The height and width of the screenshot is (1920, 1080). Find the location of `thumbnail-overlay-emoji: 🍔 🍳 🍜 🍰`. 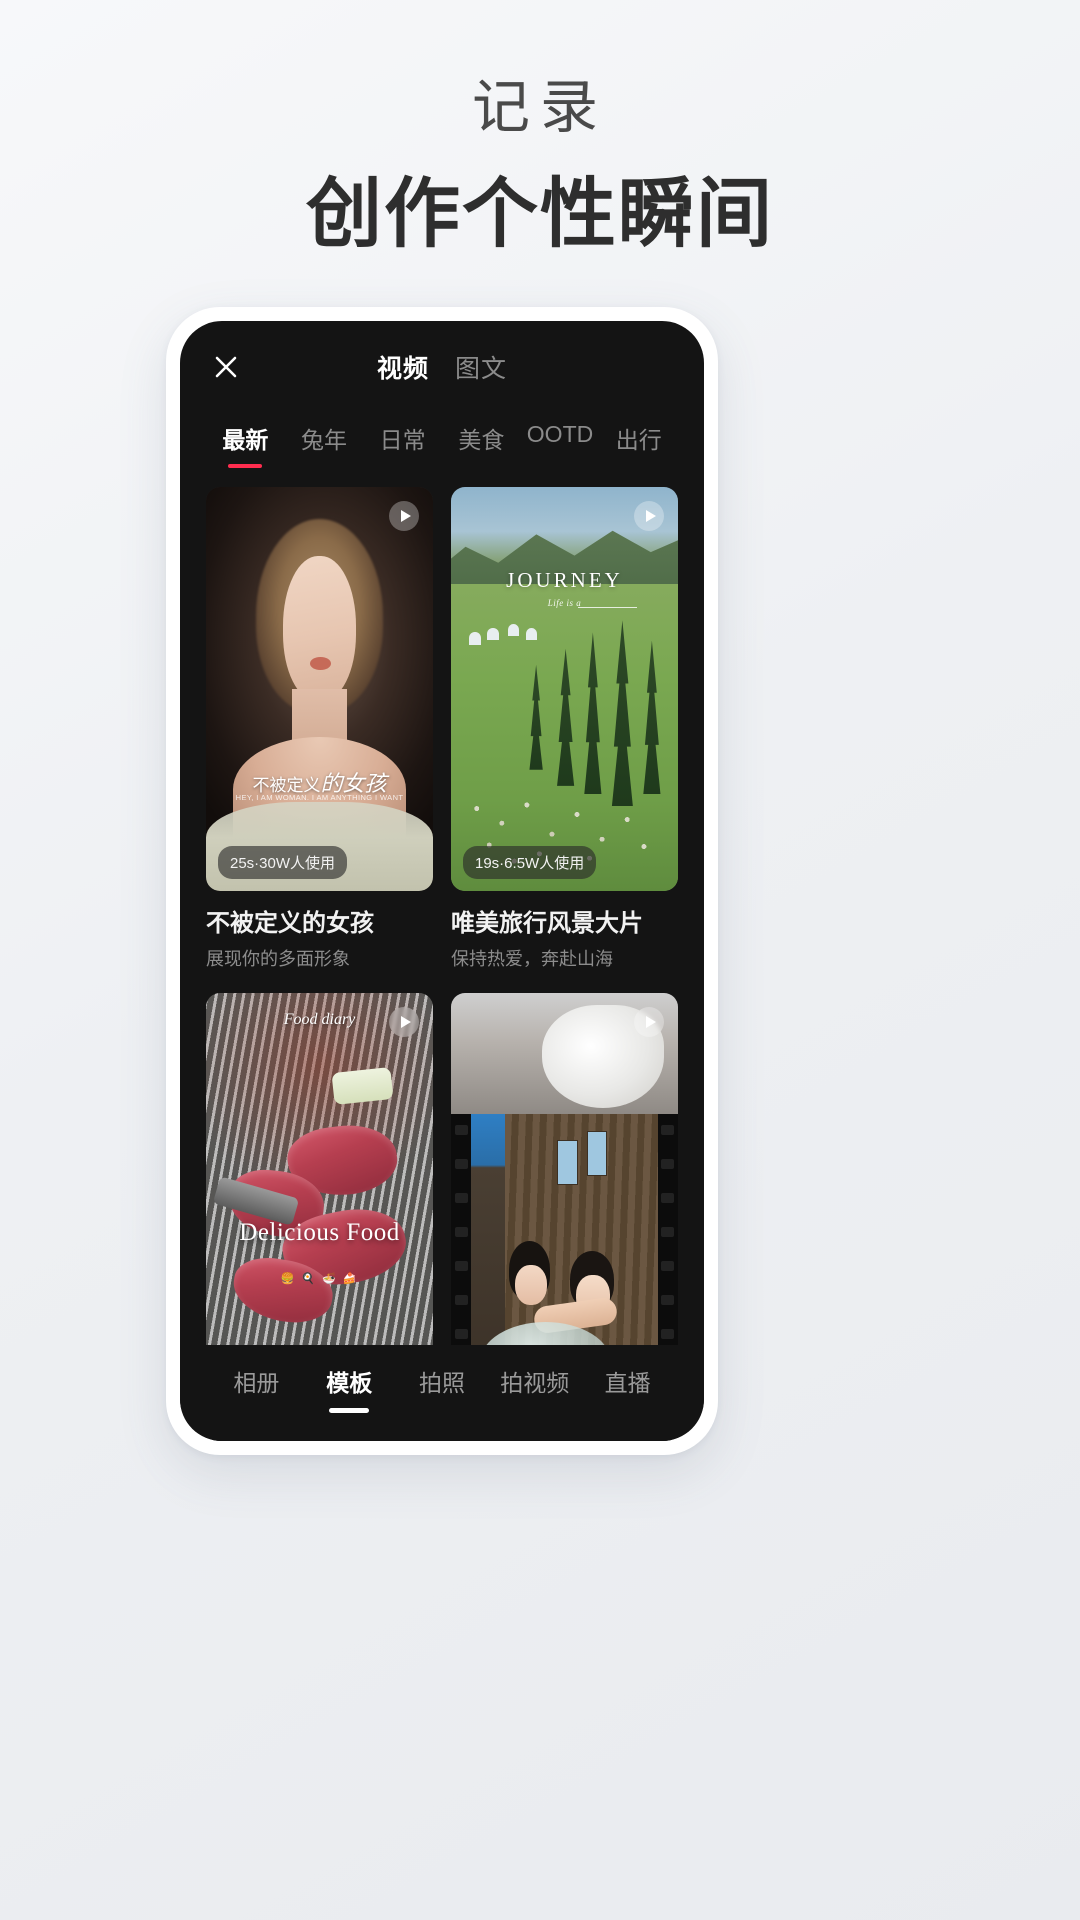

thumbnail-overlay-emoji: 🍔 🍳 🍜 🍰 is located at coordinates (319, 1278).